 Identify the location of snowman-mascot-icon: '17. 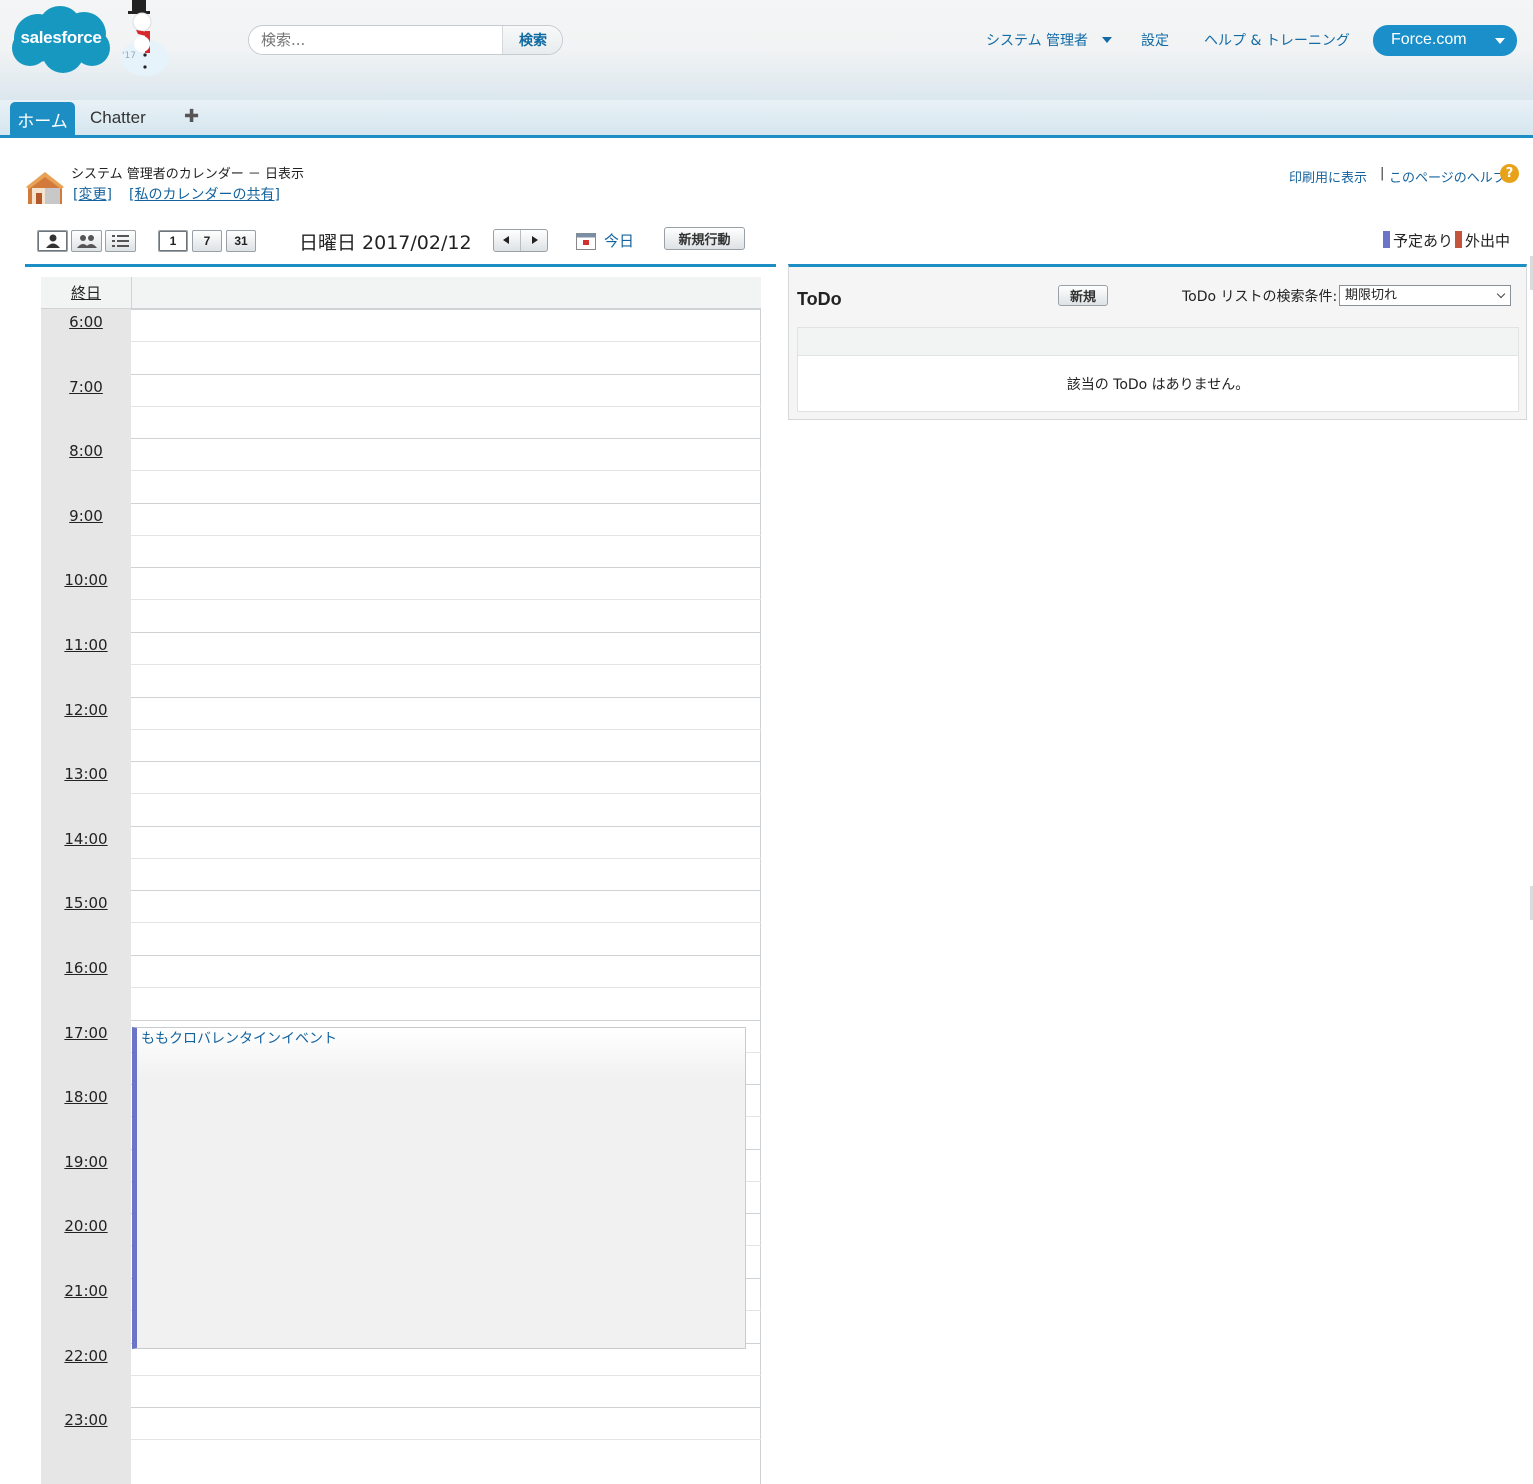
(145, 38).